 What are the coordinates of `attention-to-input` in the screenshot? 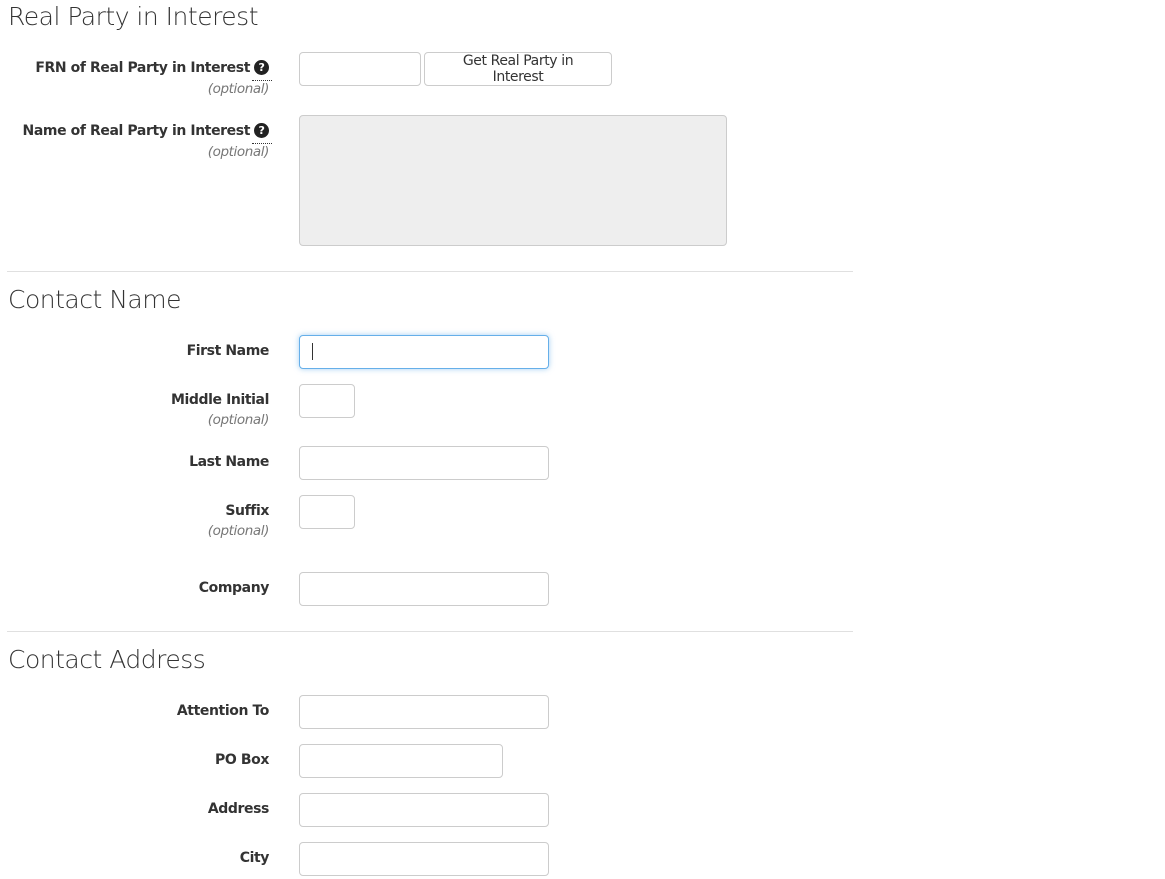 It's located at (424, 712).